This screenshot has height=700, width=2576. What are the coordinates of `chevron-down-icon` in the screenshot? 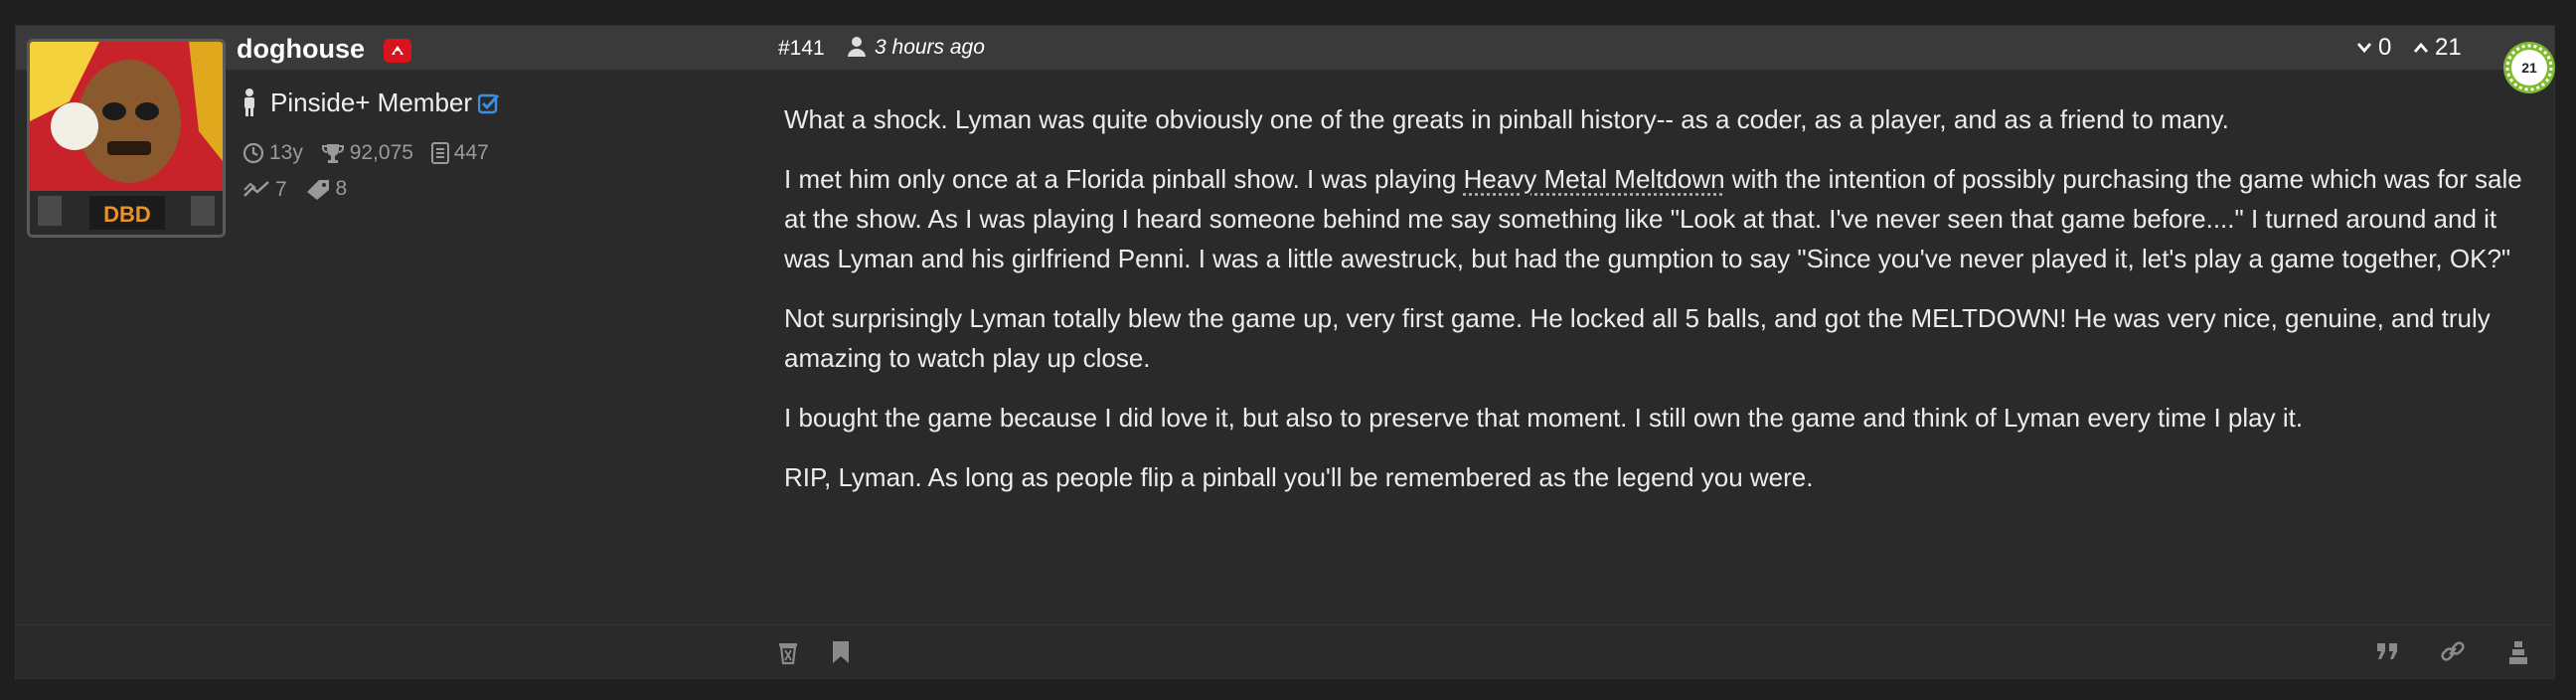 It's located at (2364, 48).